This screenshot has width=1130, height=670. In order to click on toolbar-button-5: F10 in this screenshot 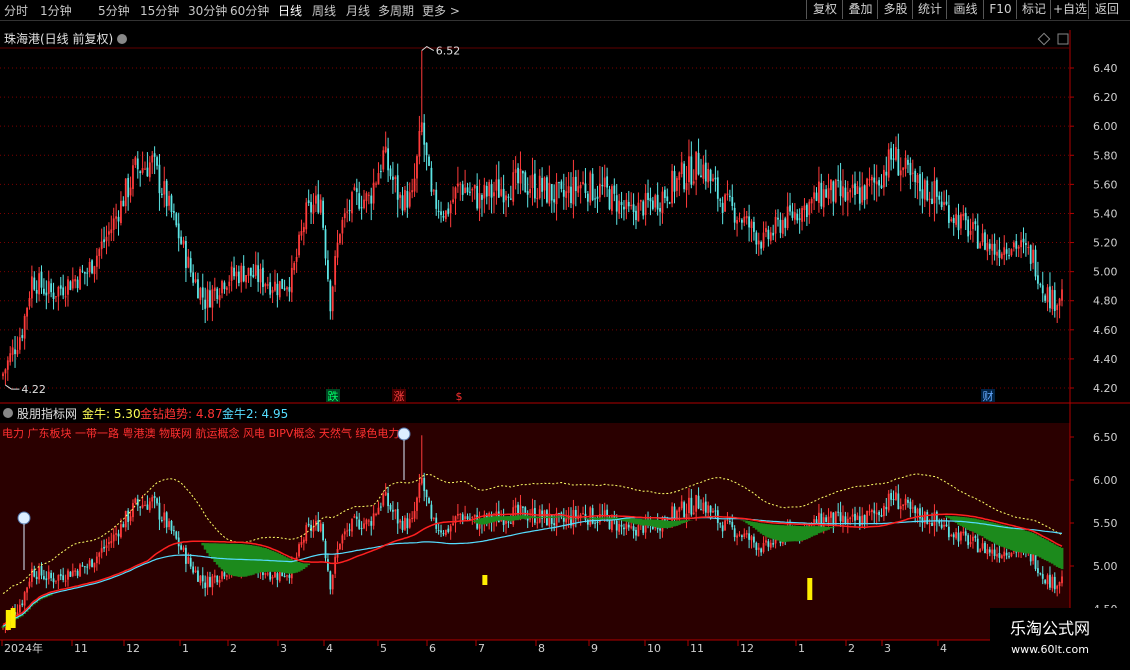, I will do `click(1000, 9)`.